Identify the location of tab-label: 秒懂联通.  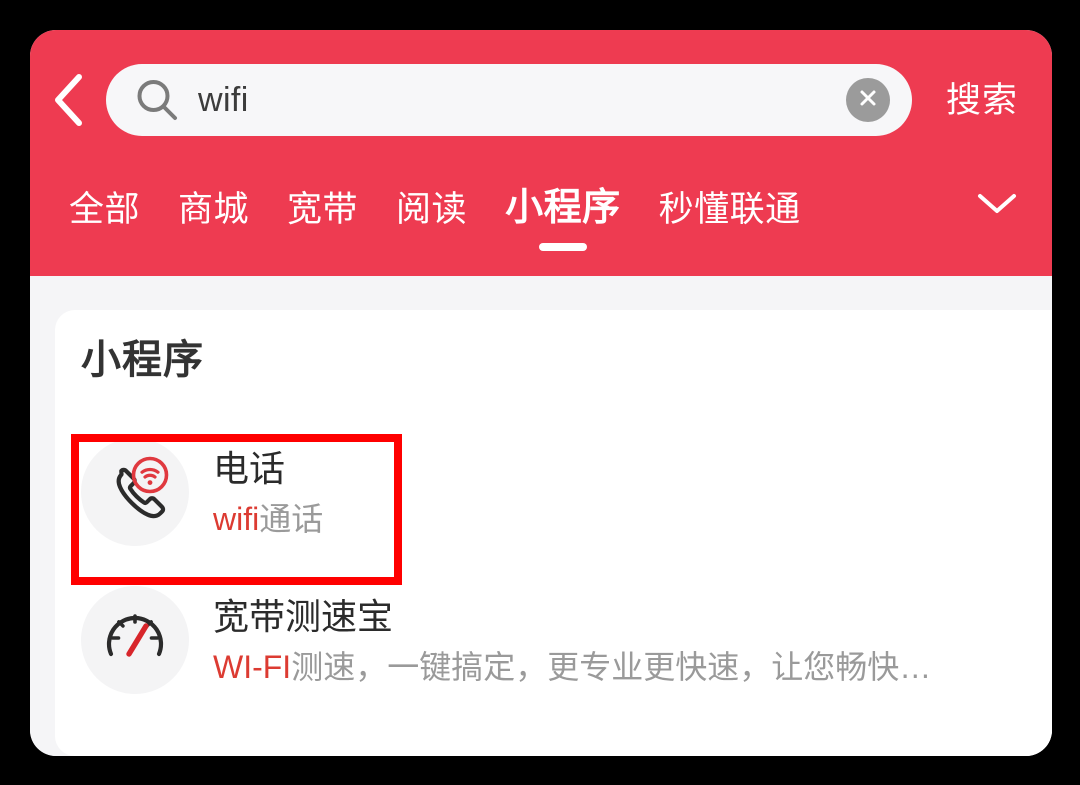
(729, 209).